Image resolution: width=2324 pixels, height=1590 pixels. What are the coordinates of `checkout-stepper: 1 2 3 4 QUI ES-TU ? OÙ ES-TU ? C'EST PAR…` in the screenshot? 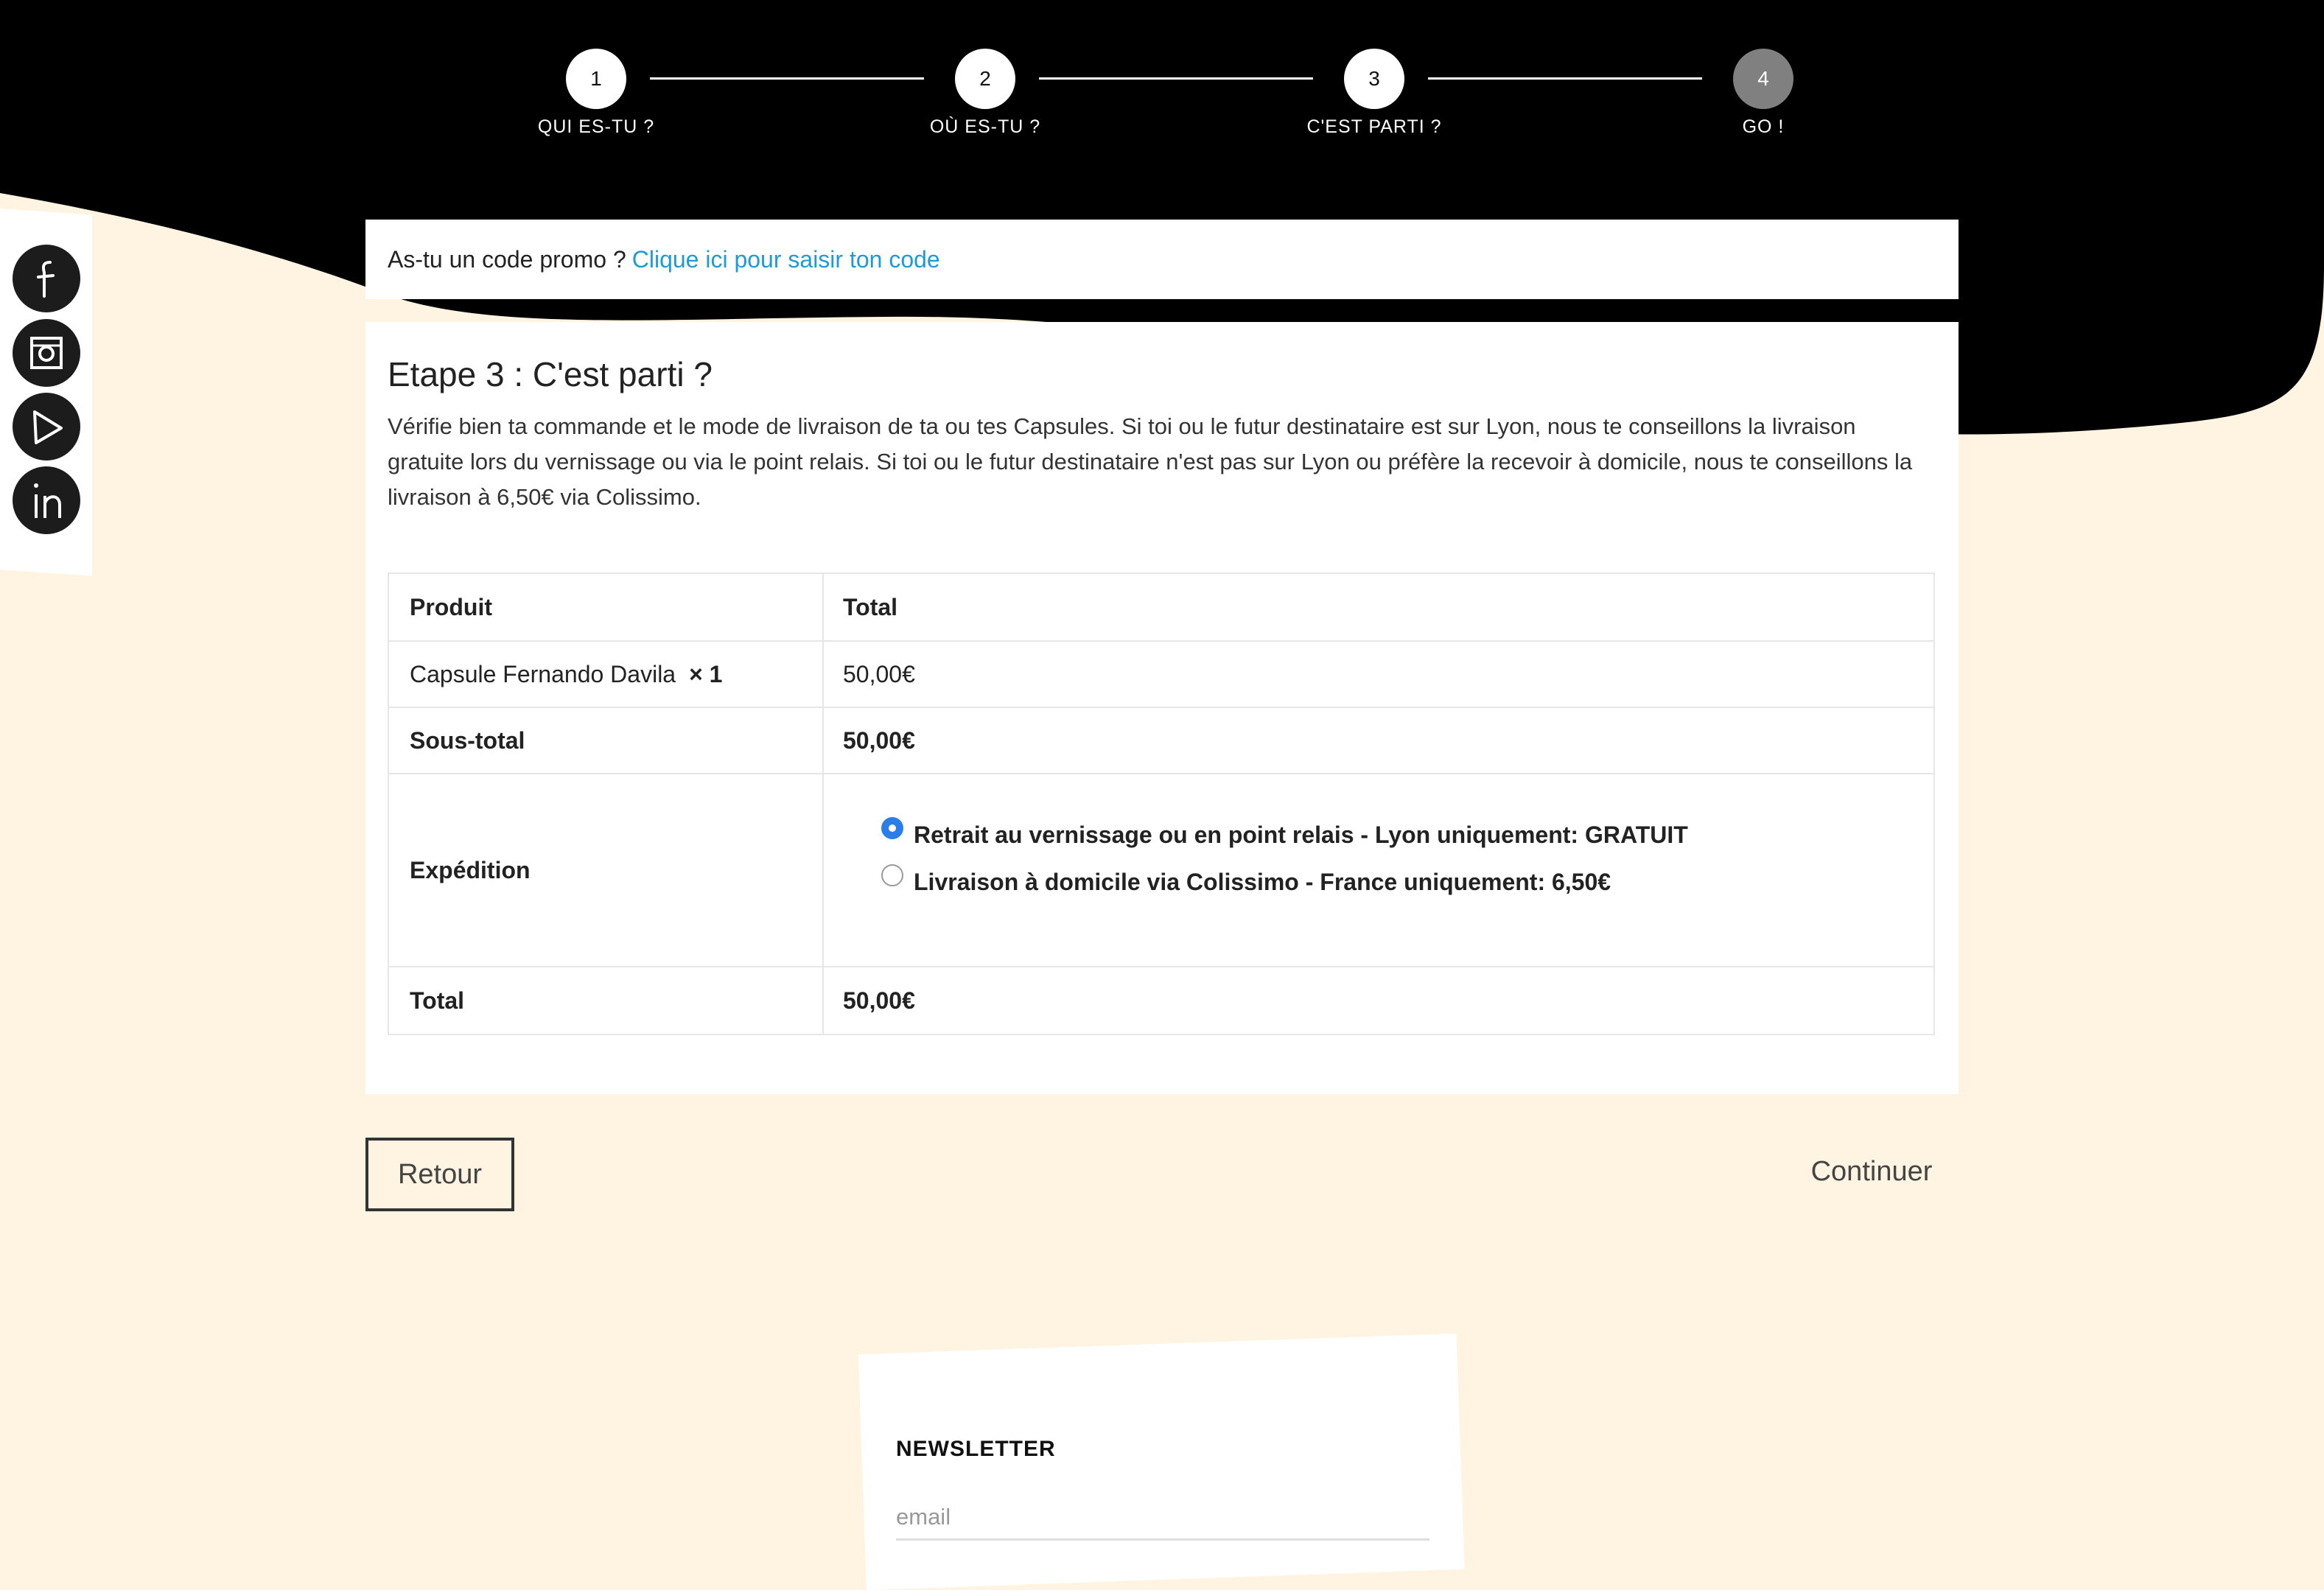 It's located at (1162, 88).